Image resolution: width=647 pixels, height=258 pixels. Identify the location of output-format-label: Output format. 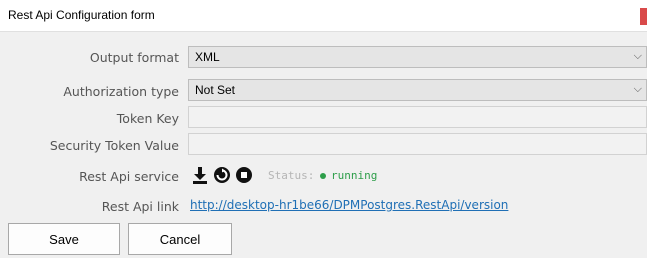
(134, 57).